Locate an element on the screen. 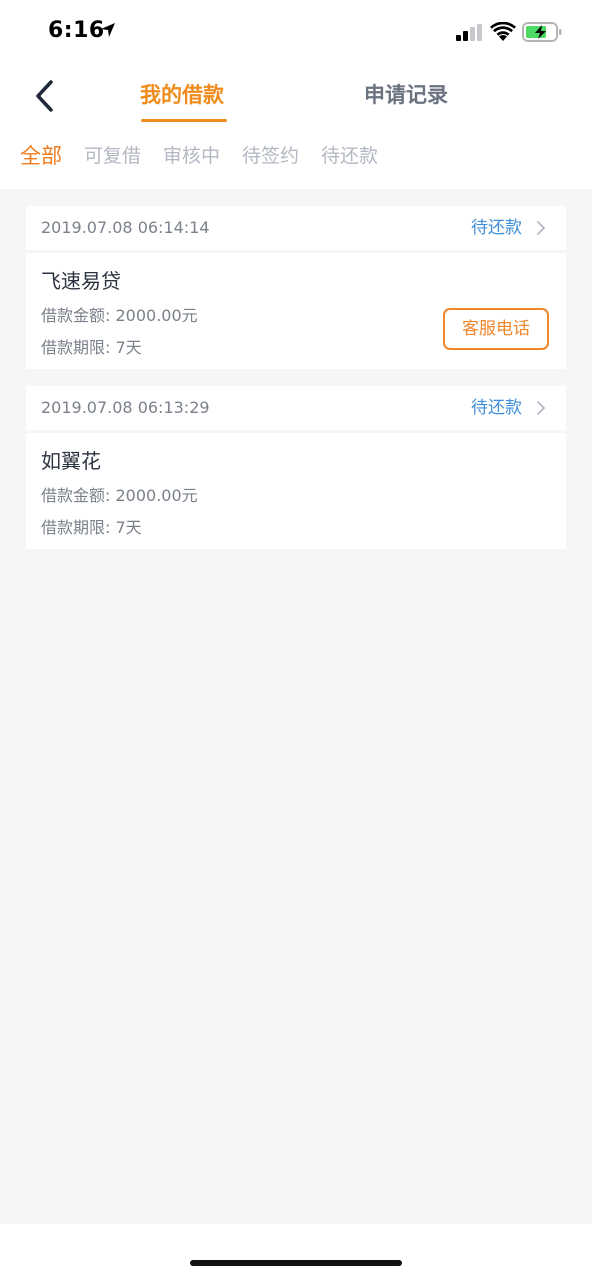 The width and height of the screenshot is (592, 1280). loan-product-name: 飞速易贷 is located at coordinates (81, 281).